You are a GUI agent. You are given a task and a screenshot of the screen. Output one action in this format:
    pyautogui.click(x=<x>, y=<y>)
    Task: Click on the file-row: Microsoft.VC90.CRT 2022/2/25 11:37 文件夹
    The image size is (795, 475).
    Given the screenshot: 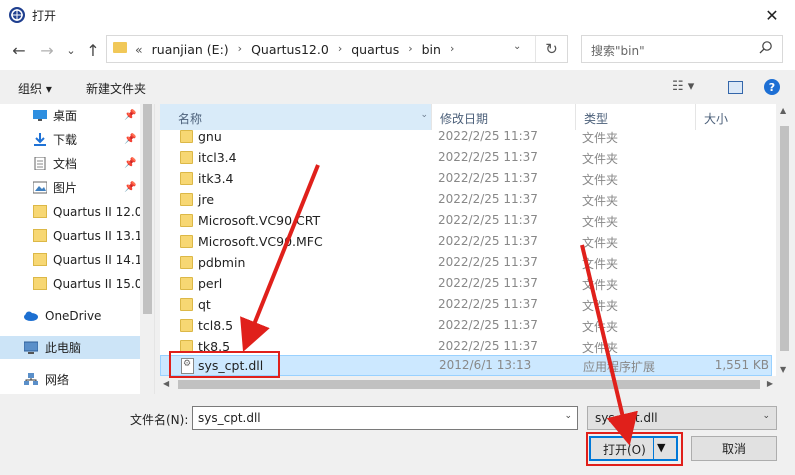 What is the action you would take?
    pyautogui.click(x=466, y=220)
    